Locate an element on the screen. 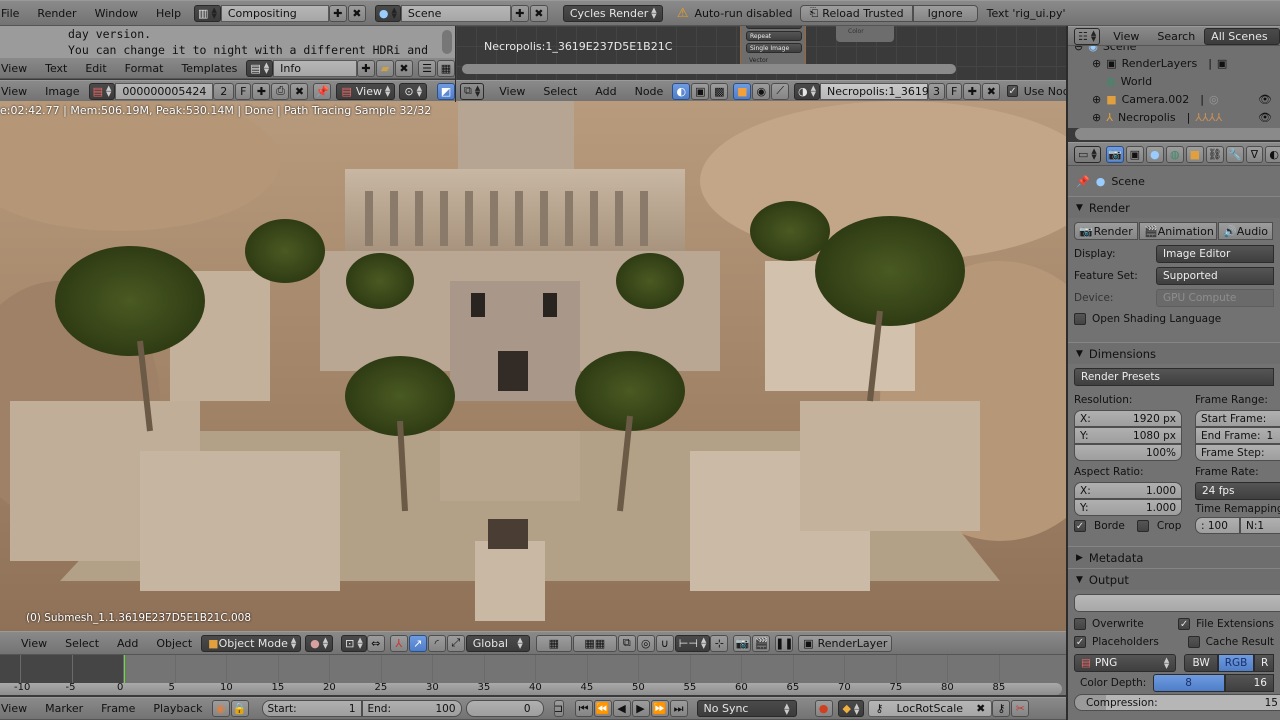 The width and height of the screenshot is (1280, 720). frame-rate-select: 24 fps is located at coordinates (1237, 491).